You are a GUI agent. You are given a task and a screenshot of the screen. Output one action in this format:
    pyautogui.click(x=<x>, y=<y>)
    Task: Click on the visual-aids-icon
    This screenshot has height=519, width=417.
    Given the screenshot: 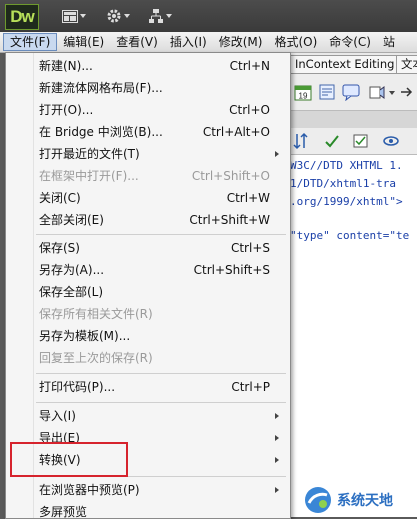 What is the action you would take?
    pyautogui.click(x=391, y=141)
    